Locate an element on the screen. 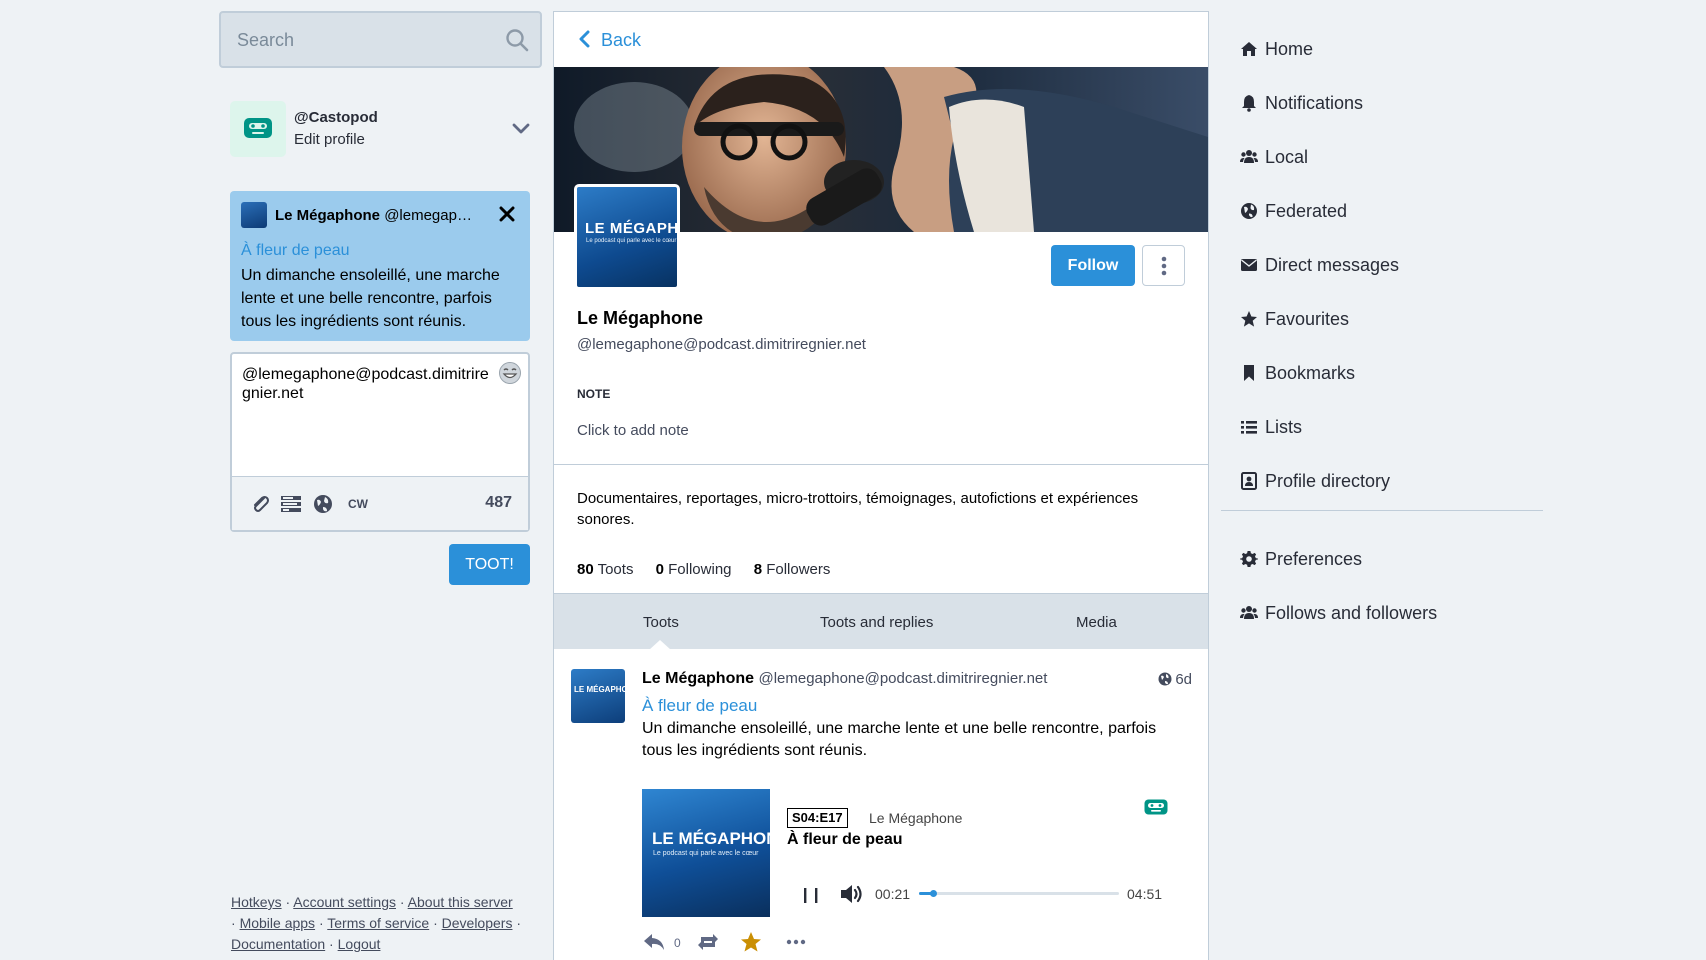 This screenshot has width=1706, height=960. footer-link-mobile-apps: Mobile apps is located at coordinates (278, 923).